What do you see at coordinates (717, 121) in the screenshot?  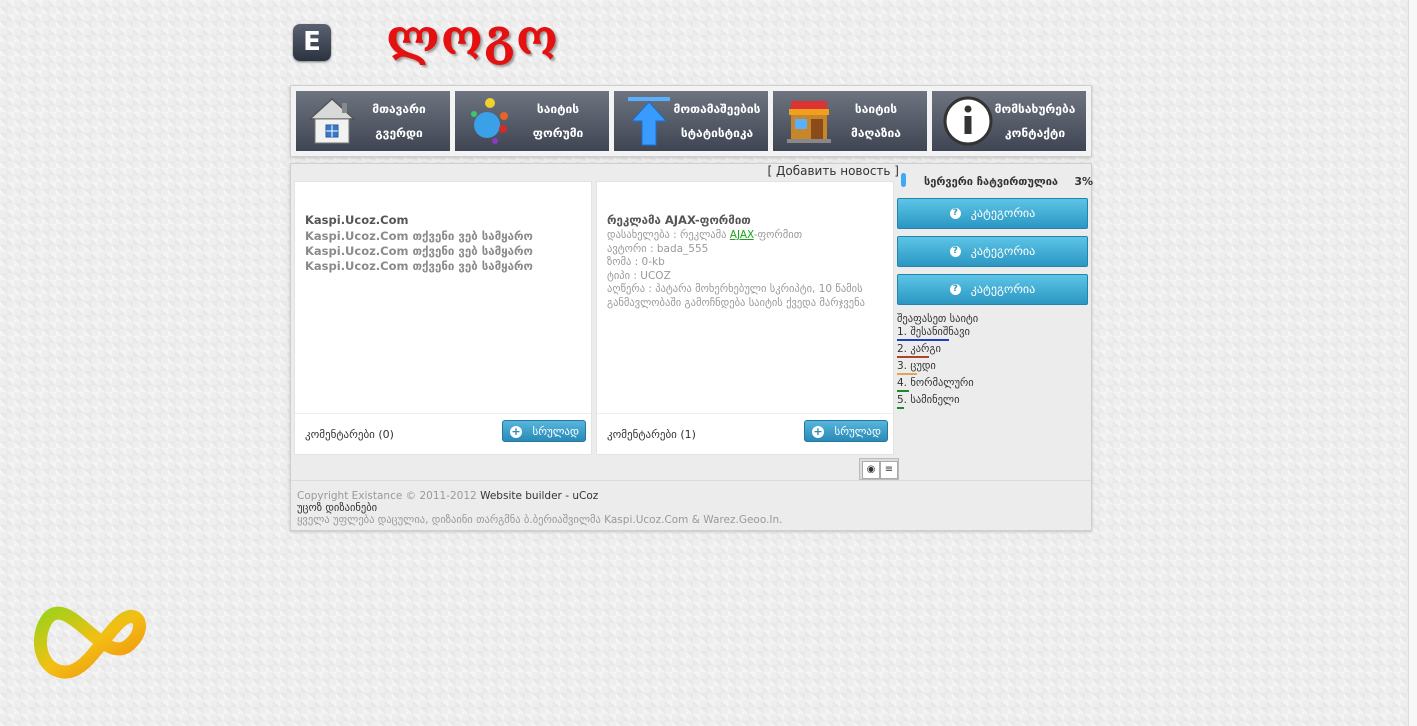 I see `nav-label: მოთამაშეების სტატისტიკა` at bounding box center [717, 121].